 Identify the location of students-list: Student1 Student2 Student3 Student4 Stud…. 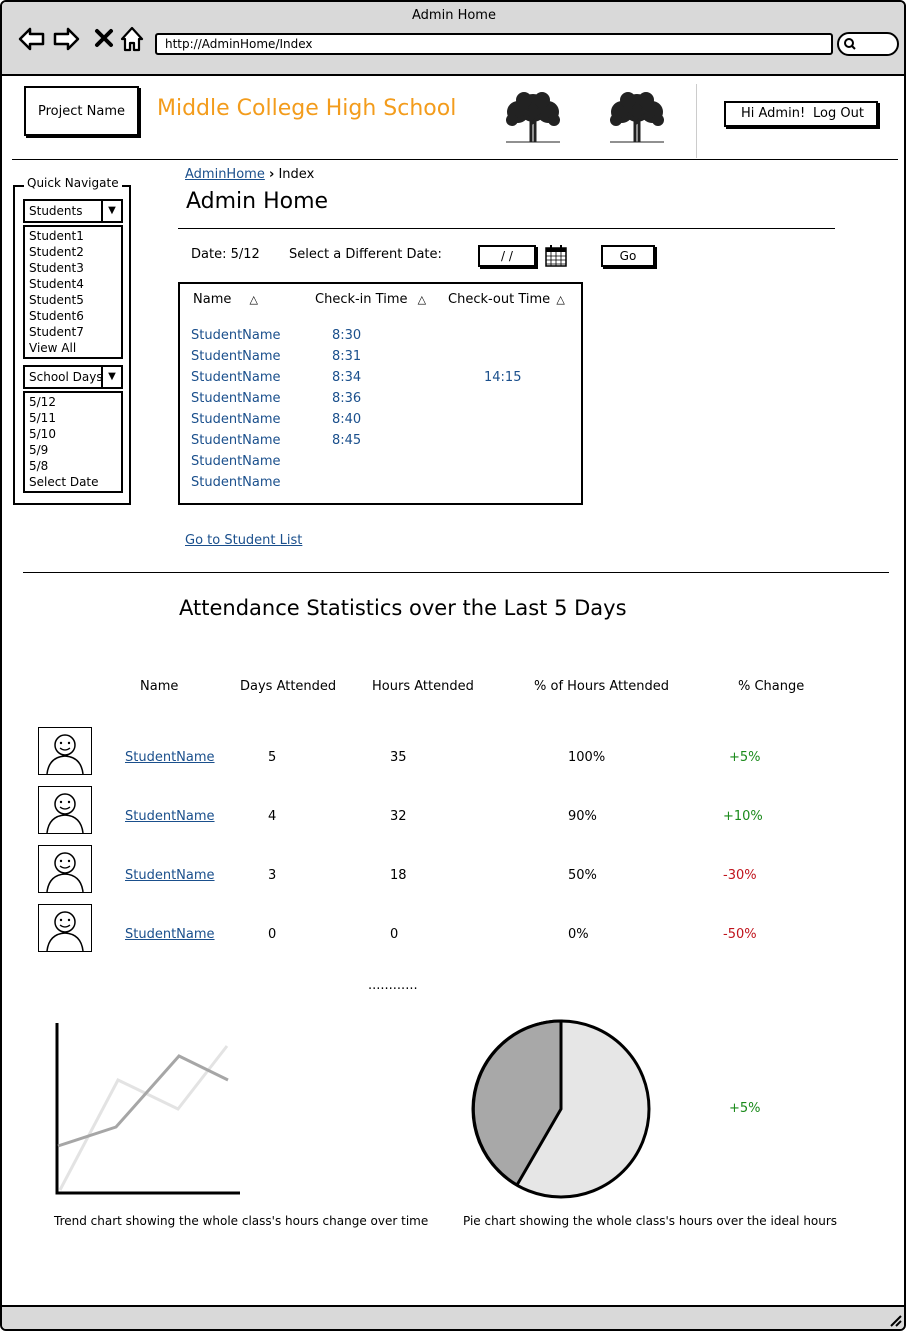
(73, 292).